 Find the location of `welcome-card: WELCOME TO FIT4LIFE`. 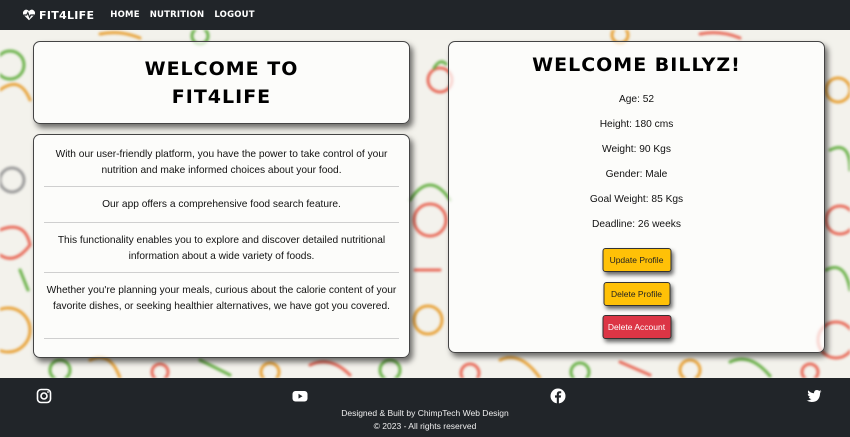

welcome-card: WELCOME TO FIT4LIFE is located at coordinates (221, 82).